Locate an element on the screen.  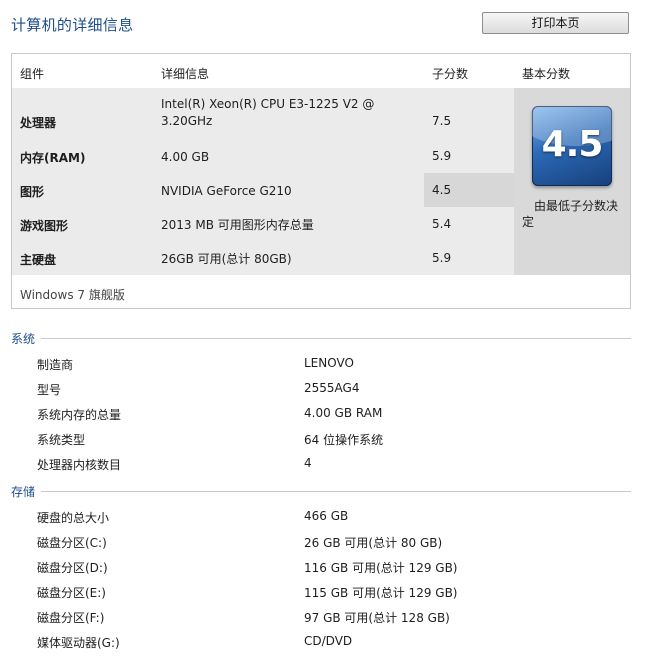
header-component: 组件 is located at coordinates (32, 74).